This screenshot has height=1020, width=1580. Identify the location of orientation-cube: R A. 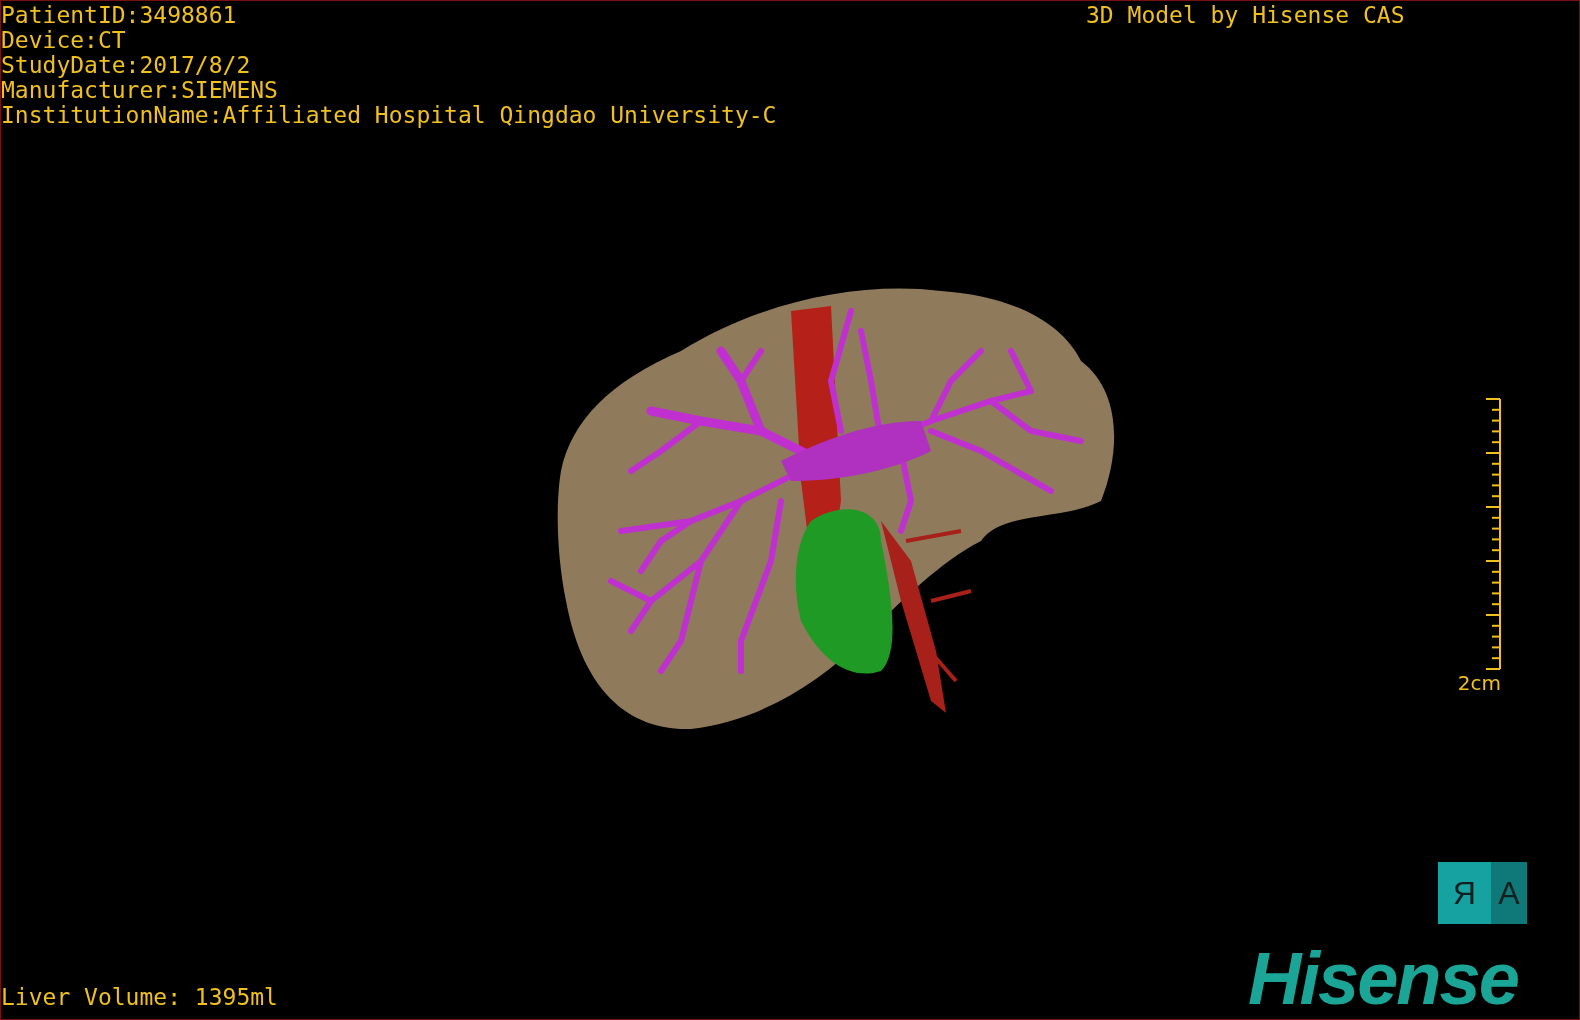
(1482, 893).